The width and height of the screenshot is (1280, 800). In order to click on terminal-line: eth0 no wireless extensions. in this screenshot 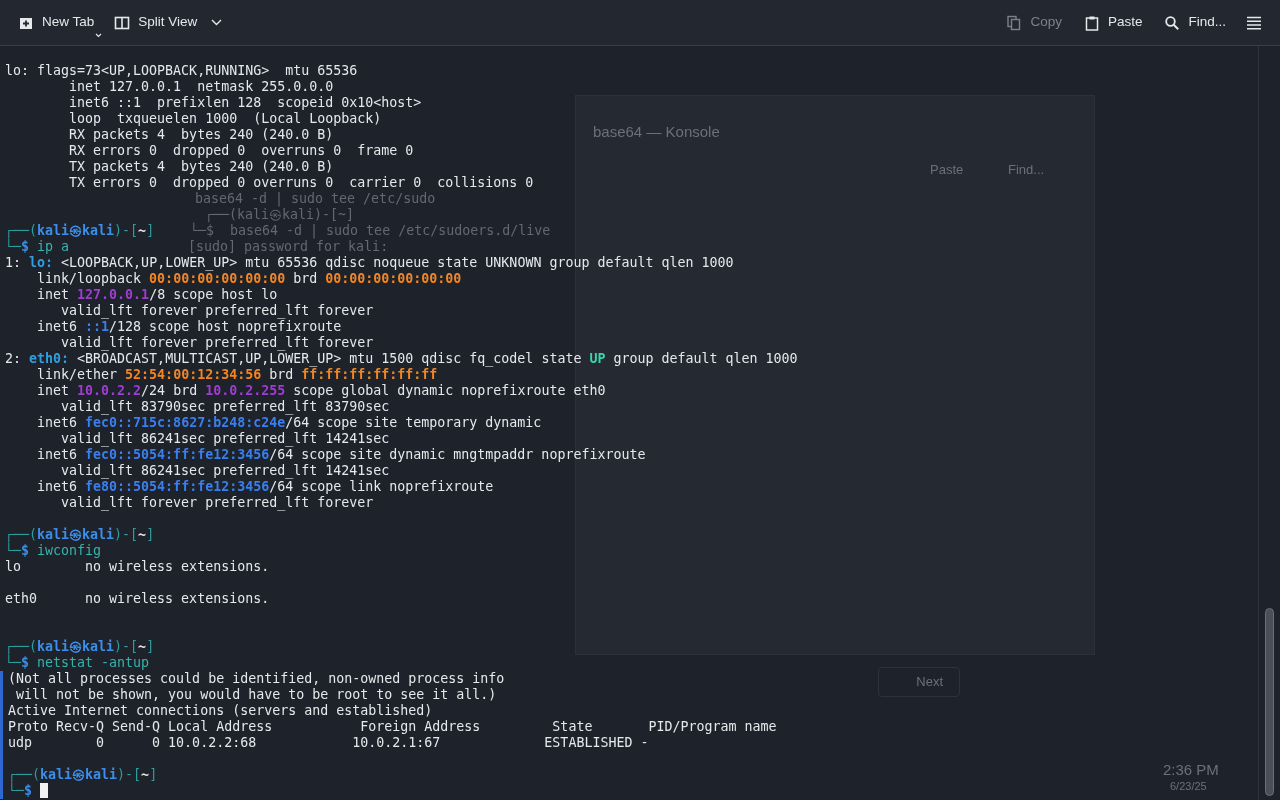, I will do `click(137, 599)`.